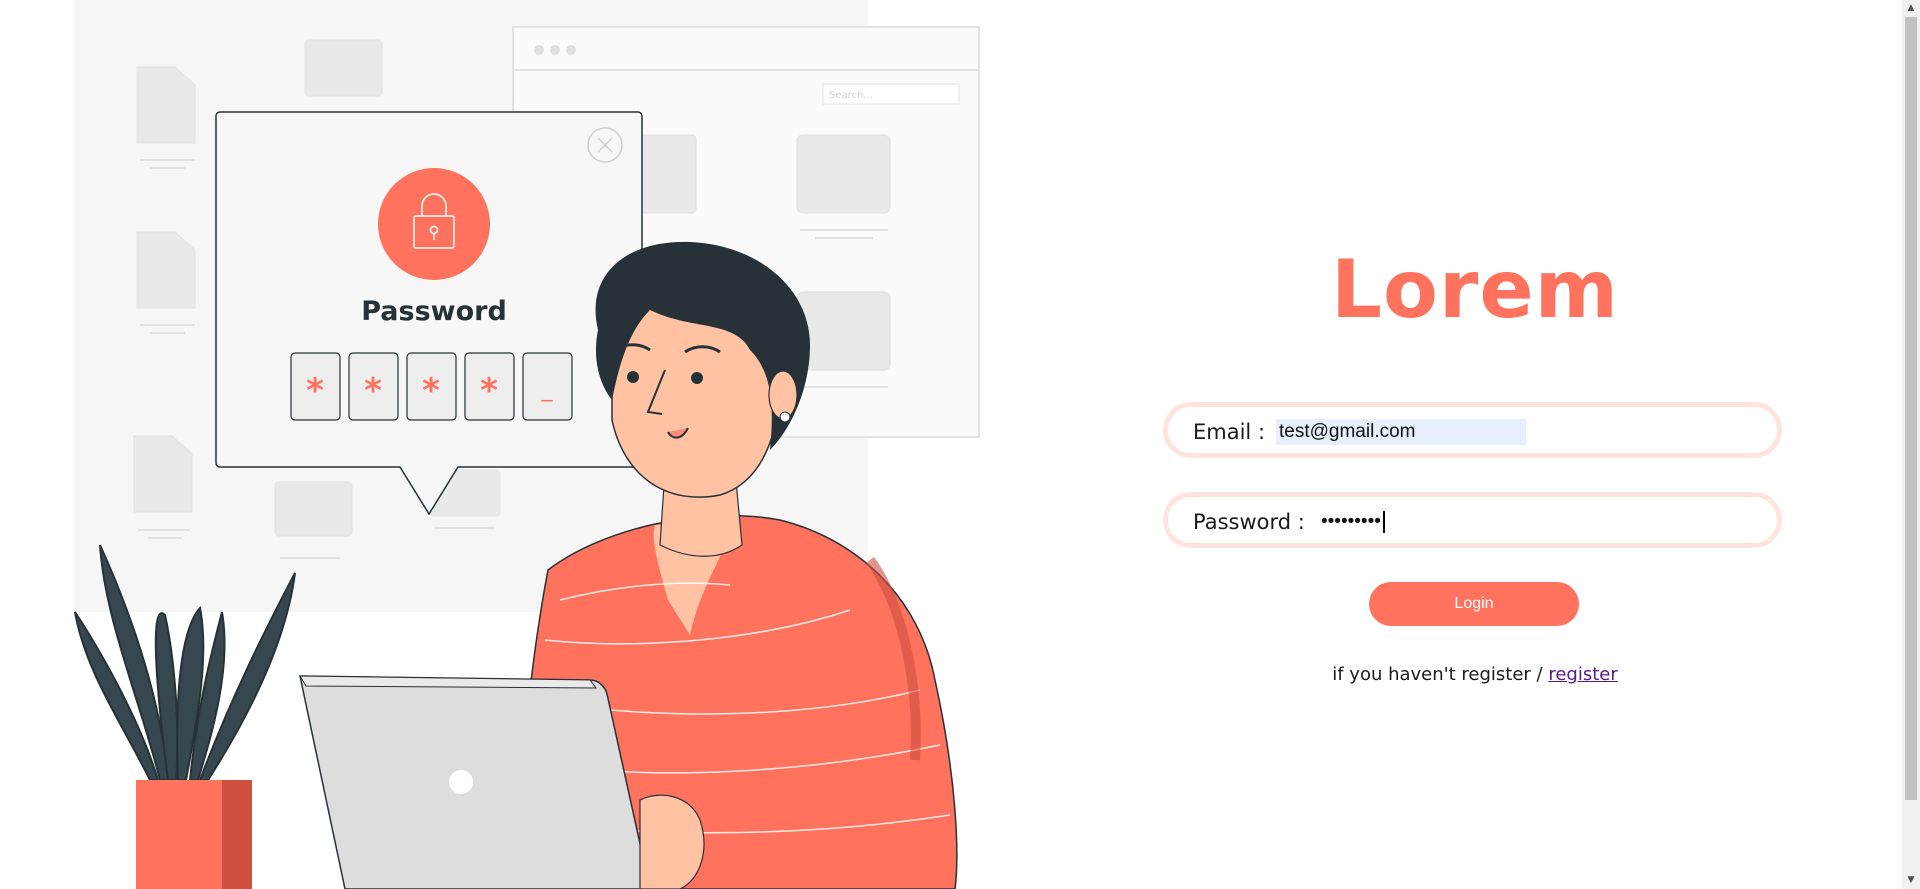 This screenshot has height=889, width=1920. What do you see at coordinates (1384, 522) in the screenshot?
I see `text-caret` at bounding box center [1384, 522].